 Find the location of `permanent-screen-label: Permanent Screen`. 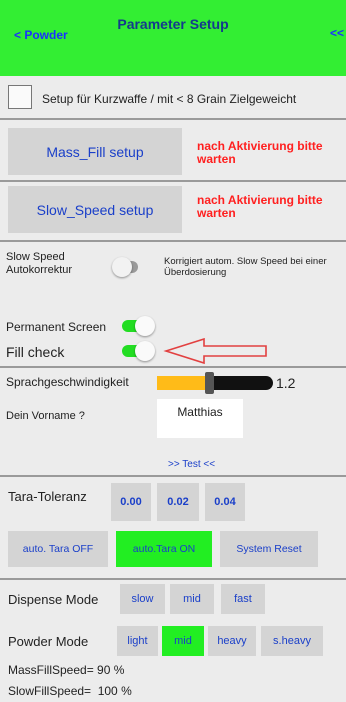

permanent-screen-label: Permanent Screen is located at coordinates (56, 327).